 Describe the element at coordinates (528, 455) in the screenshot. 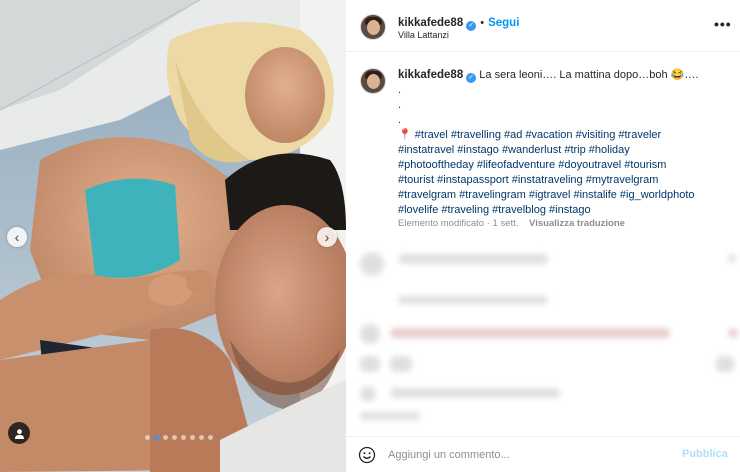

I see `comment-input` at that location.